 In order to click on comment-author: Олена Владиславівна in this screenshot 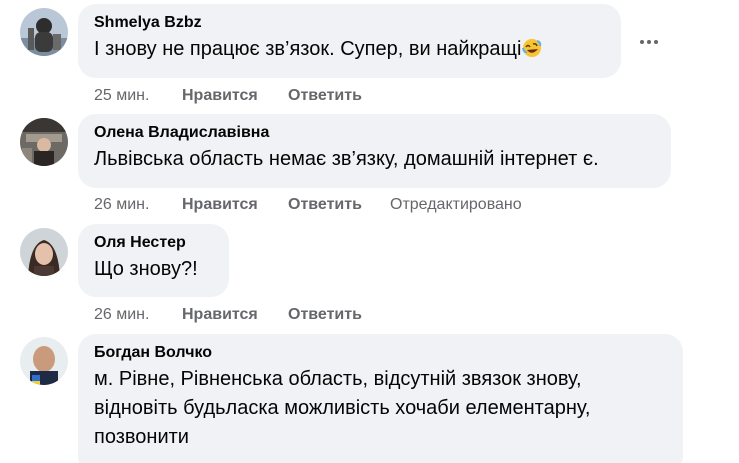, I will do `click(374, 133)`.